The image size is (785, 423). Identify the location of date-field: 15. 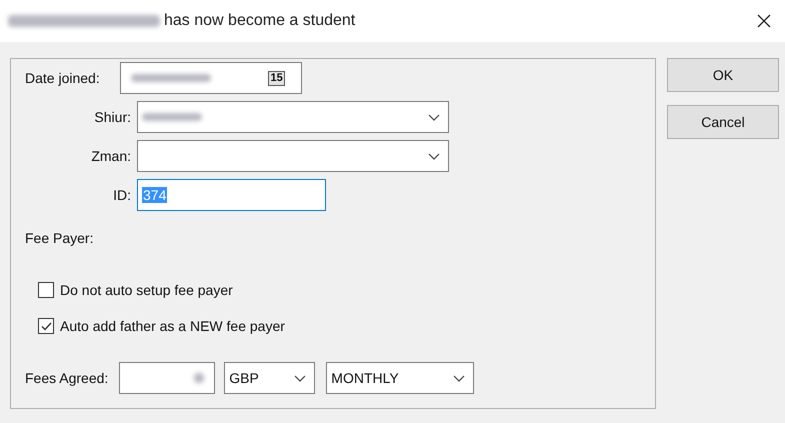
(211, 78).